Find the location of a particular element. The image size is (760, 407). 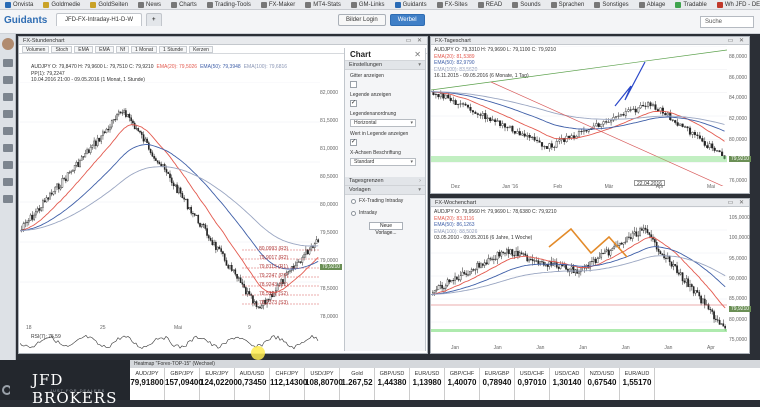

bookmark-item: Tradable is located at coordinates (690, 4).